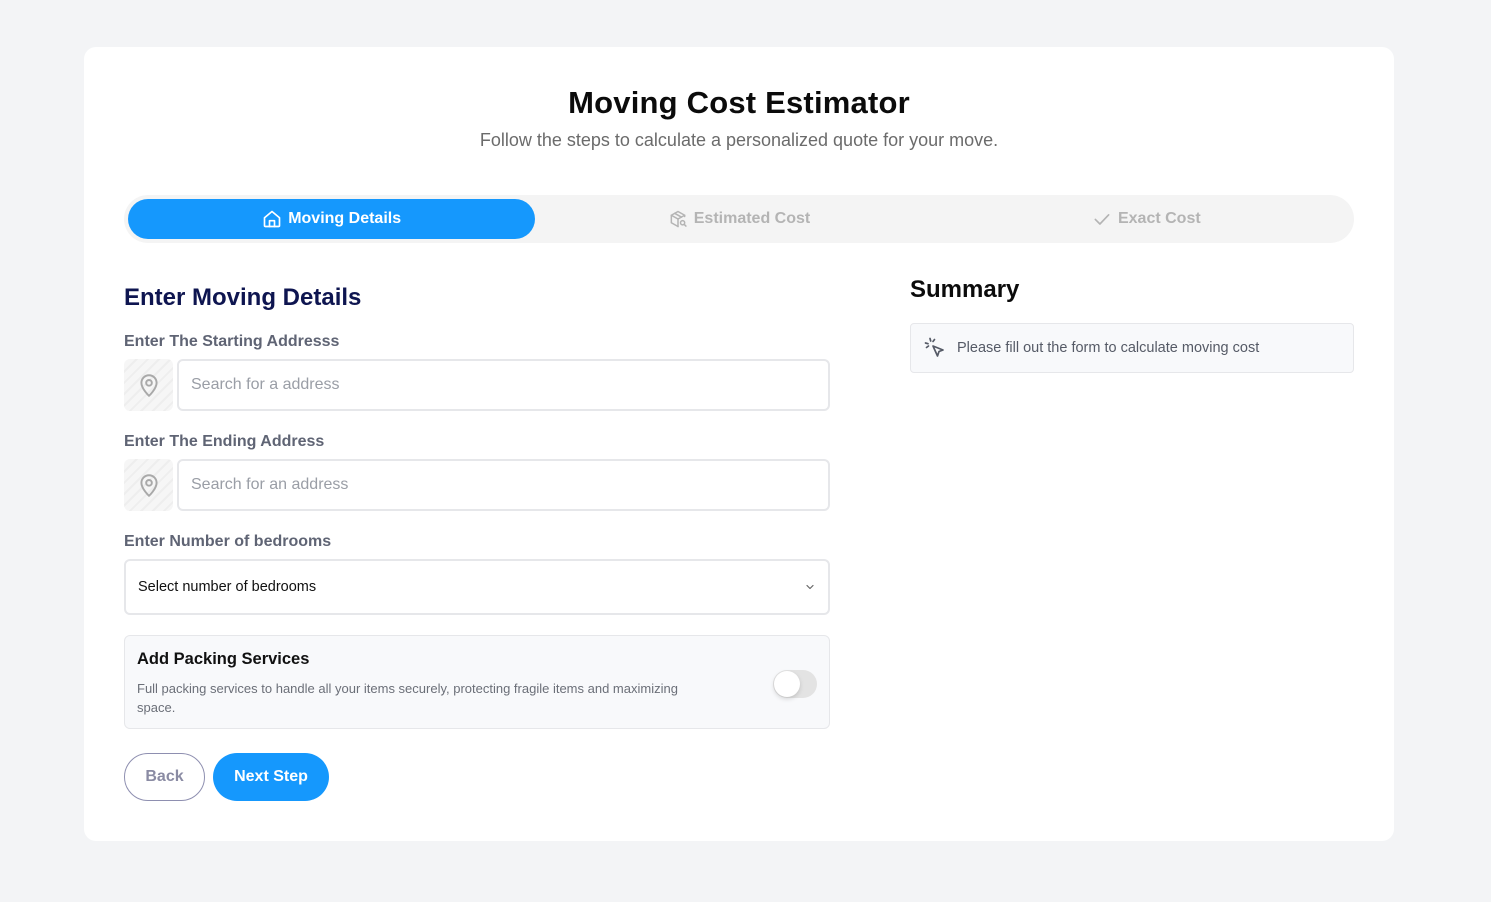 The image size is (1491, 902). I want to click on packing-services-toggle, so click(795, 684).